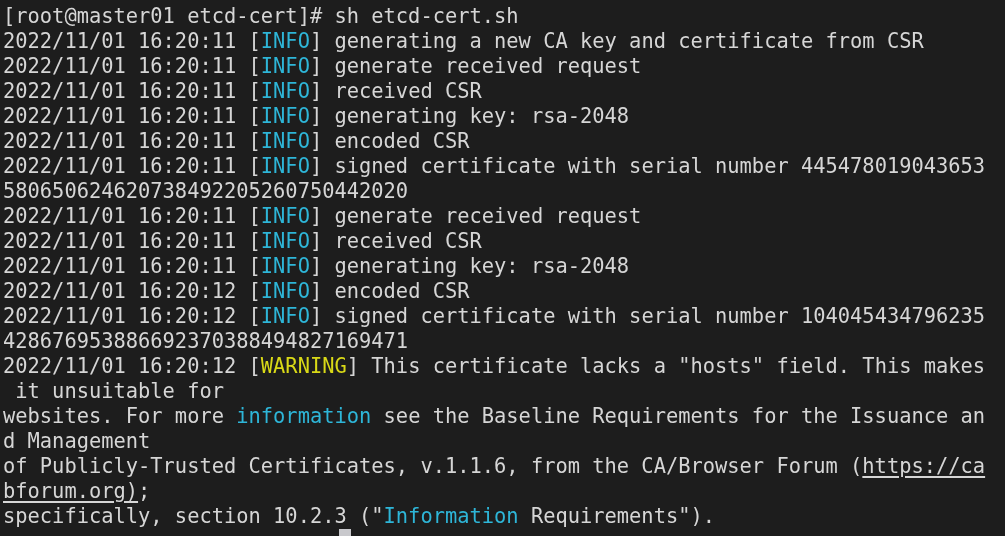 This screenshot has height=536, width=1005. What do you see at coordinates (206, 191) in the screenshot?
I see `terminal-line: 580650624620738492205260750442020` at bounding box center [206, 191].